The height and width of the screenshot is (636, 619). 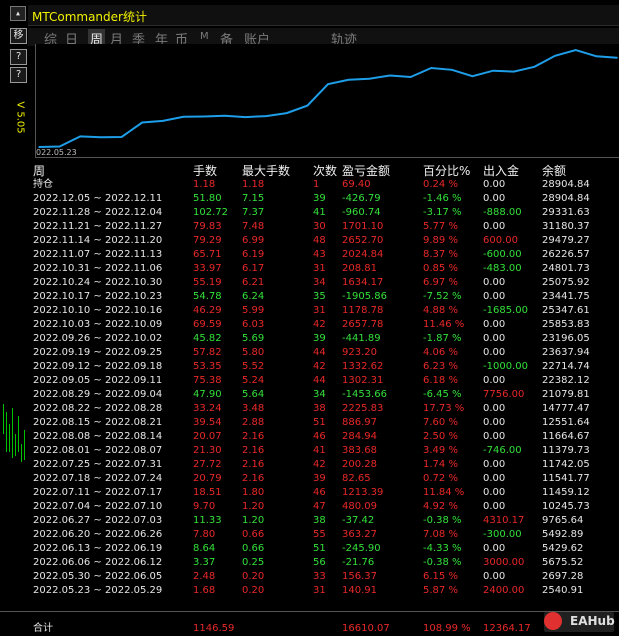 I want to click on column-header: 出入金, so click(x=501, y=171).